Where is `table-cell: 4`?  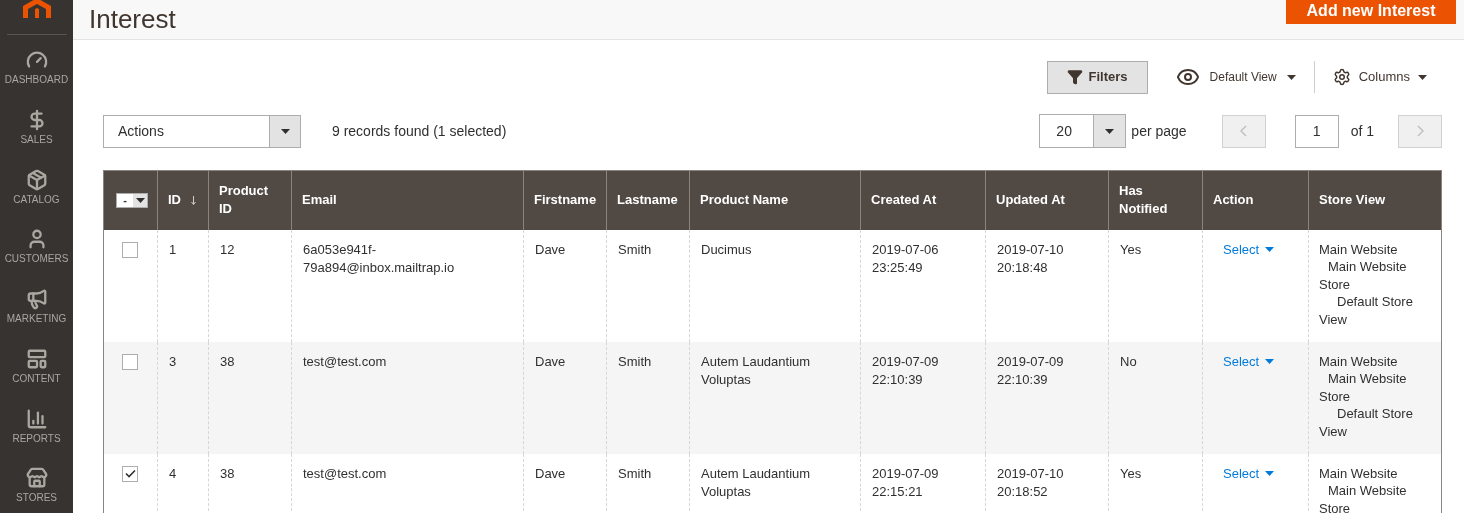
table-cell: 4 is located at coordinates (173, 473).